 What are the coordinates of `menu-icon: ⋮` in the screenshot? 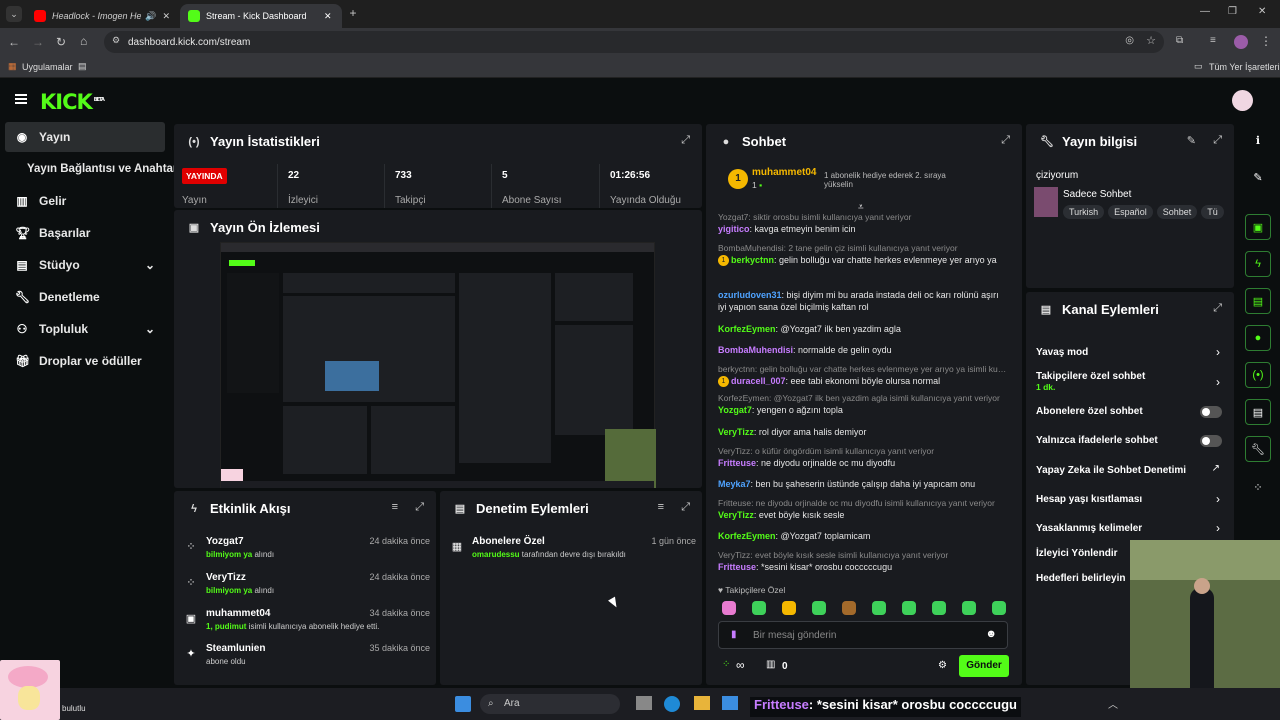 It's located at (1266, 41).